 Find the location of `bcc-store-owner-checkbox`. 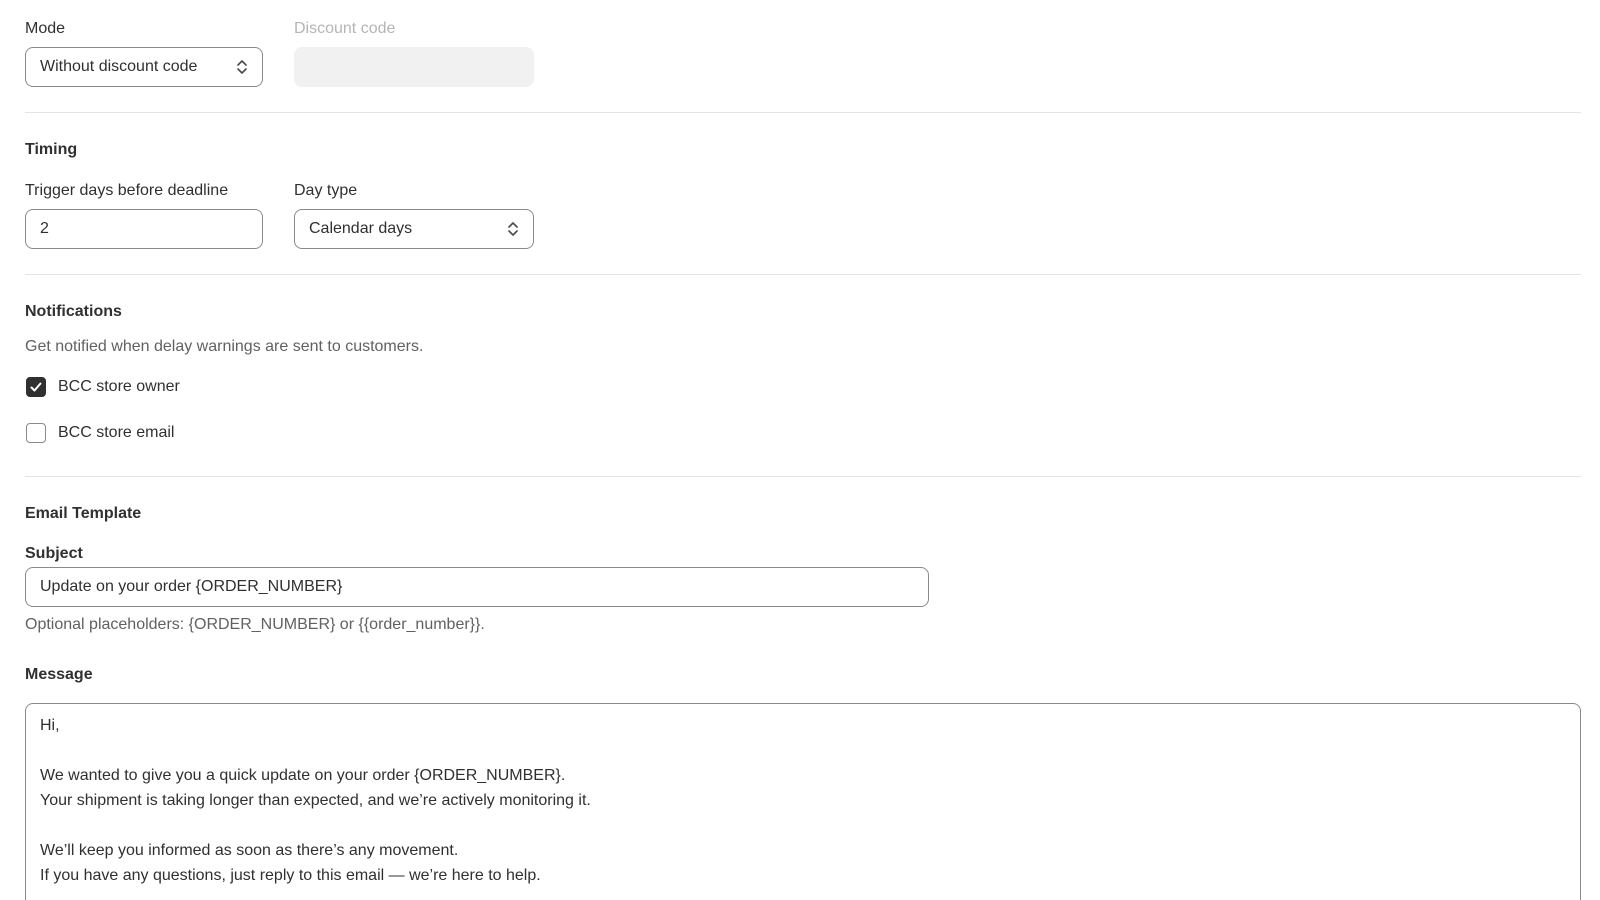

bcc-store-owner-checkbox is located at coordinates (36, 387).